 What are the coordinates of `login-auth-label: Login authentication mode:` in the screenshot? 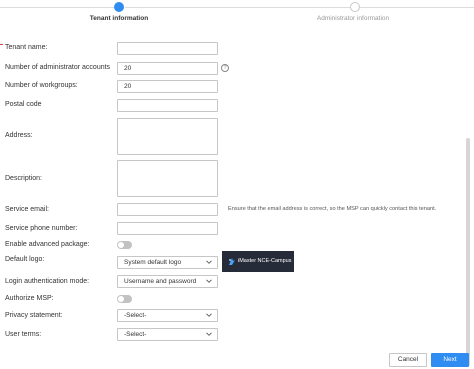 It's located at (47, 281).